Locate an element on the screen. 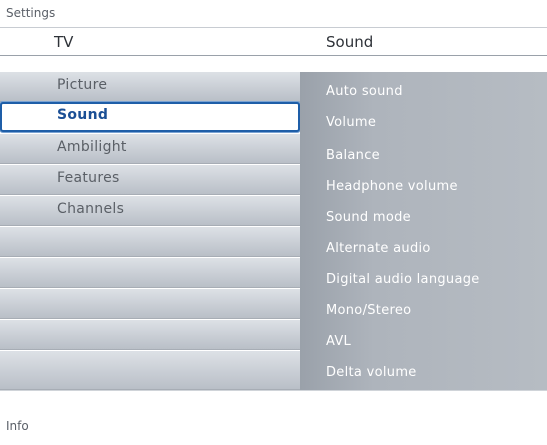  submenu-item-delta-volume: Delta volume is located at coordinates (423, 373).